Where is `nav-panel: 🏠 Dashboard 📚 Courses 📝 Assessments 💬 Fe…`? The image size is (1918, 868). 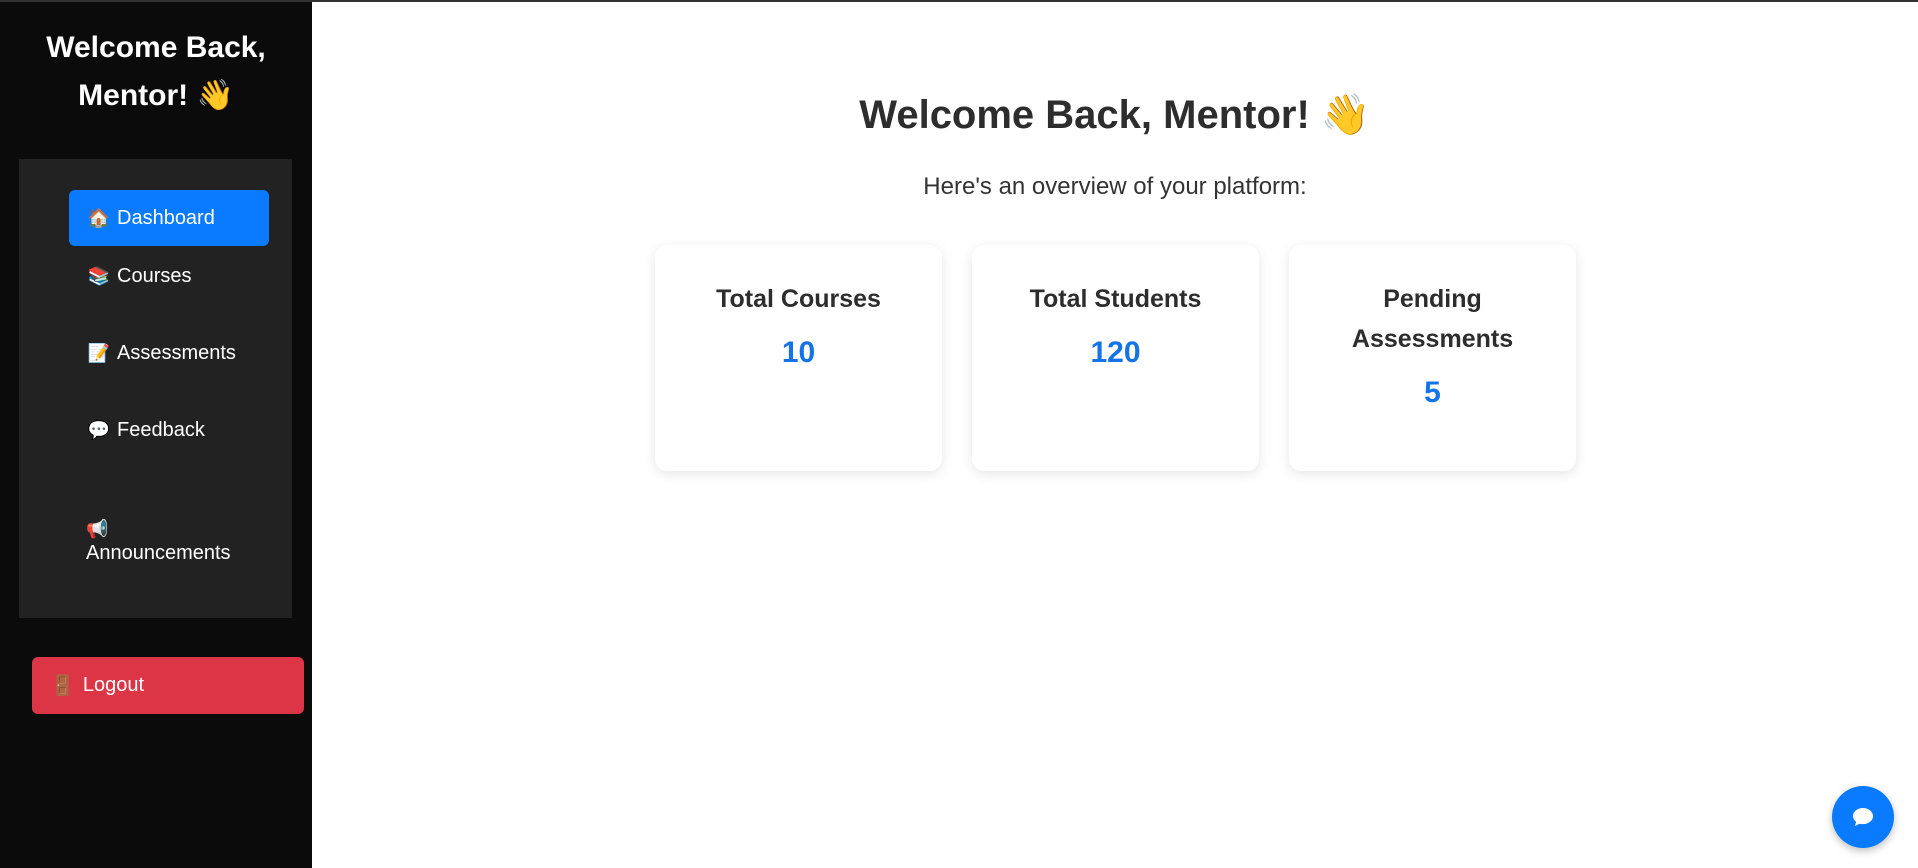
nav-panel: 🏠 Dashboard 📚 Courses 📝 Assessments 💬 Fe… is located at coordinates (155, 388).